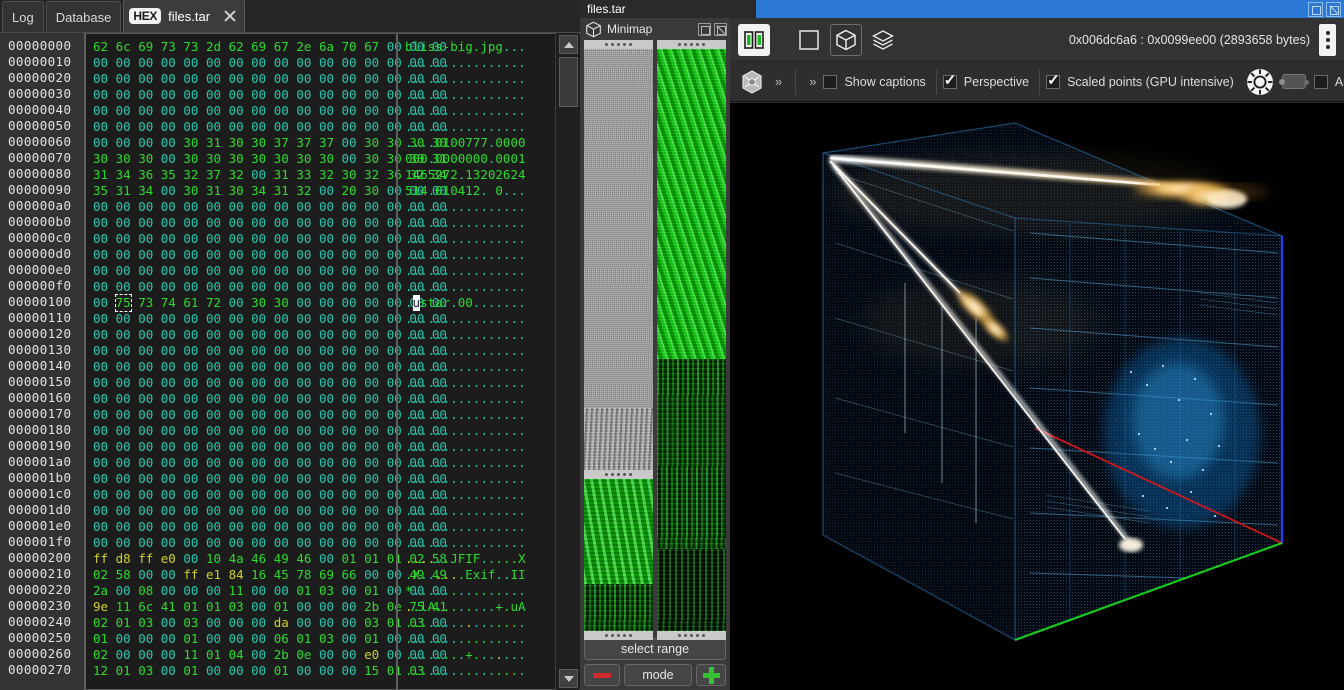  I want to click on ascii-char: g, so click(469, 47).